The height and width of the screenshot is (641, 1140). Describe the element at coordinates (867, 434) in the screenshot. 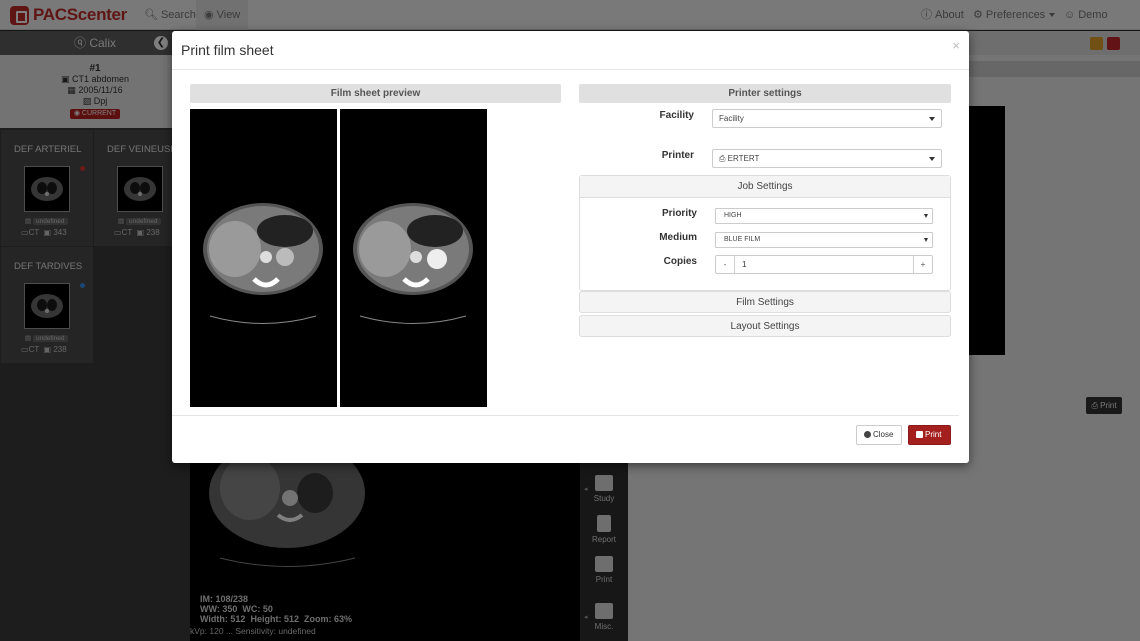

I see `close-circle-icon` at that location.